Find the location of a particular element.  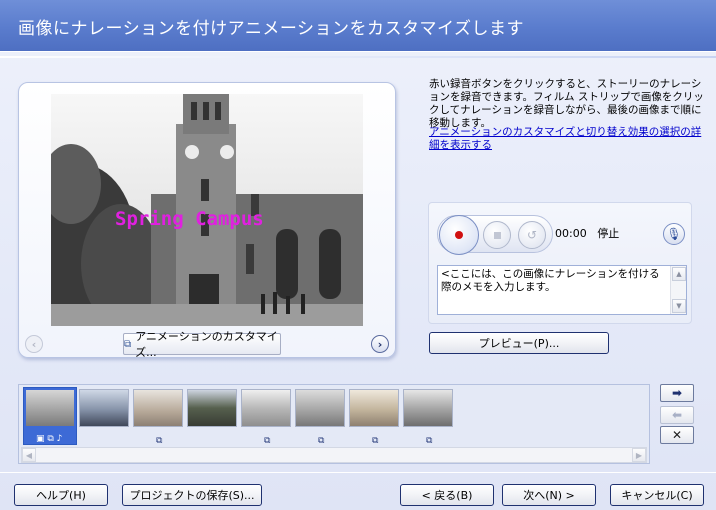

cancel-button: キャンセル(C) is located at coordinates (657, 495).